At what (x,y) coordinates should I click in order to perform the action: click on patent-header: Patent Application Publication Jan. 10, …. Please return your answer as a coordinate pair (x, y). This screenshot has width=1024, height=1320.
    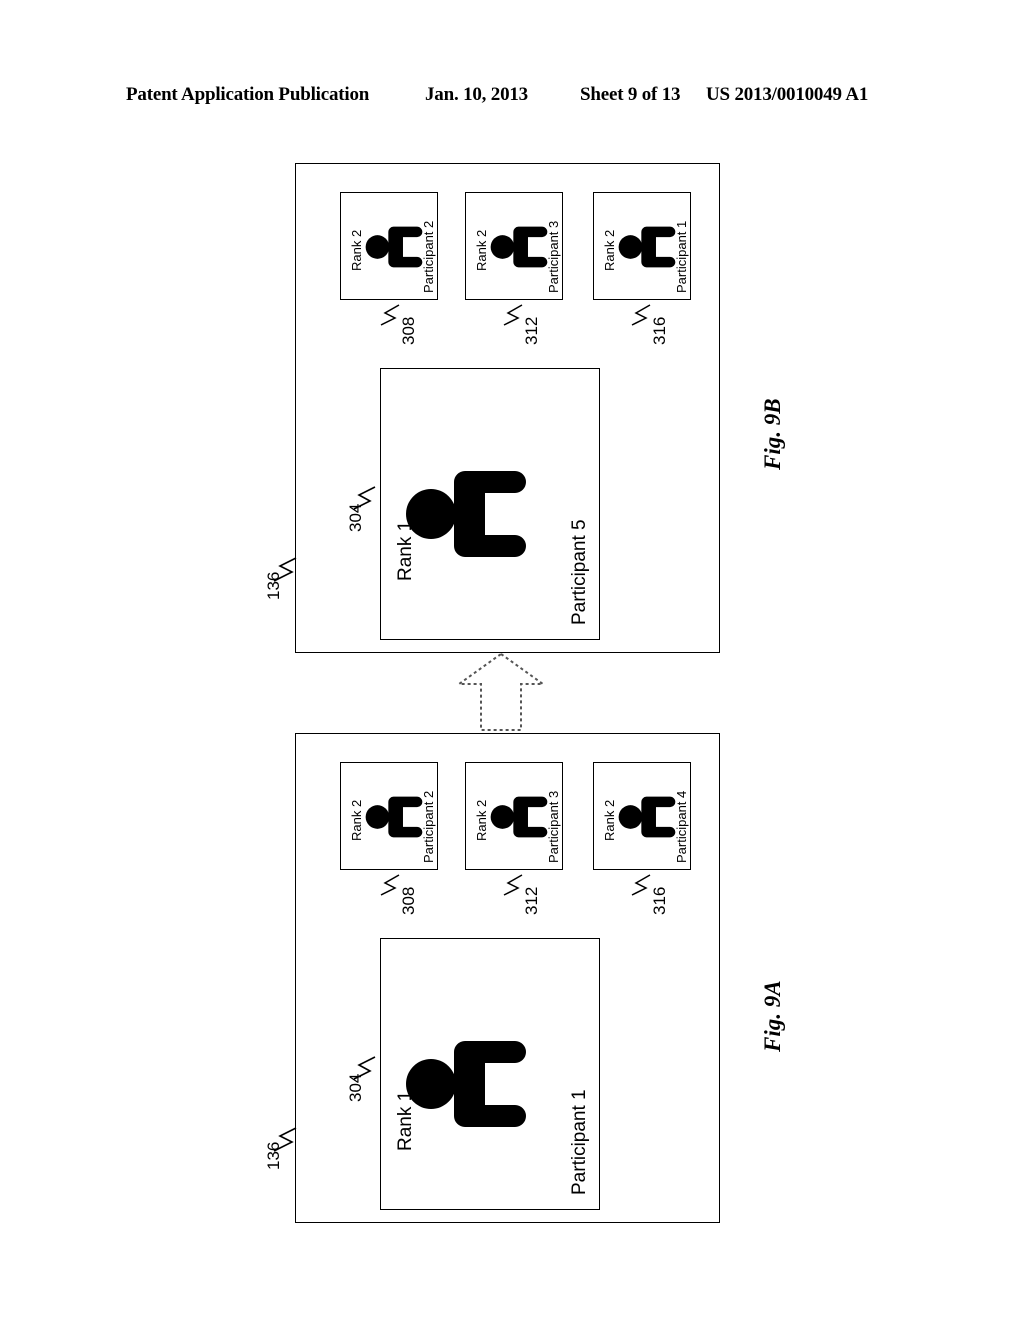
    Looking at the image, I should click on (512, 98).